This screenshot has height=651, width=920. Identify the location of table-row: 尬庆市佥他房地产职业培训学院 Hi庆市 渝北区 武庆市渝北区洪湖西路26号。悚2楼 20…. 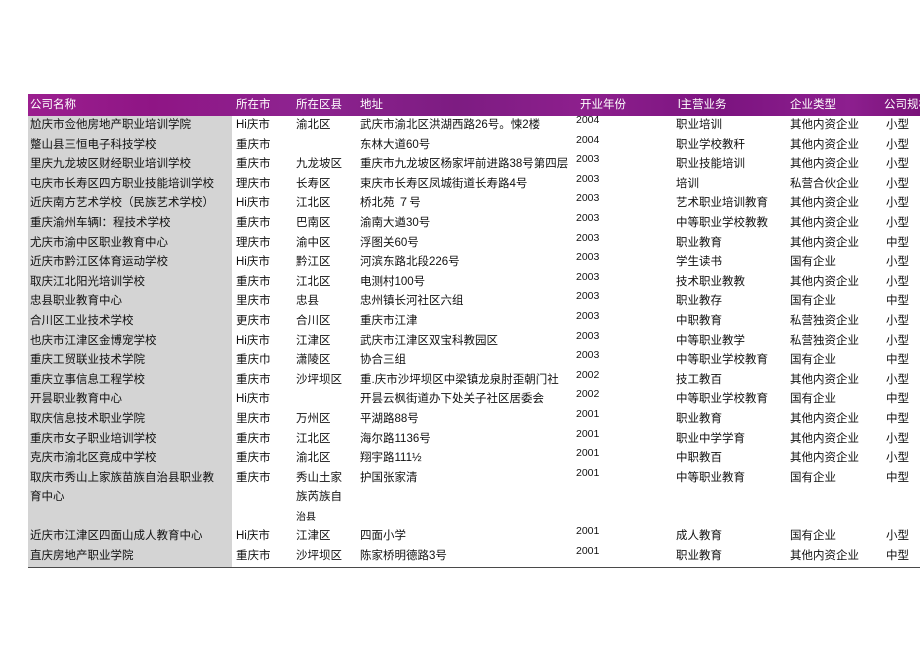
(474, 126).